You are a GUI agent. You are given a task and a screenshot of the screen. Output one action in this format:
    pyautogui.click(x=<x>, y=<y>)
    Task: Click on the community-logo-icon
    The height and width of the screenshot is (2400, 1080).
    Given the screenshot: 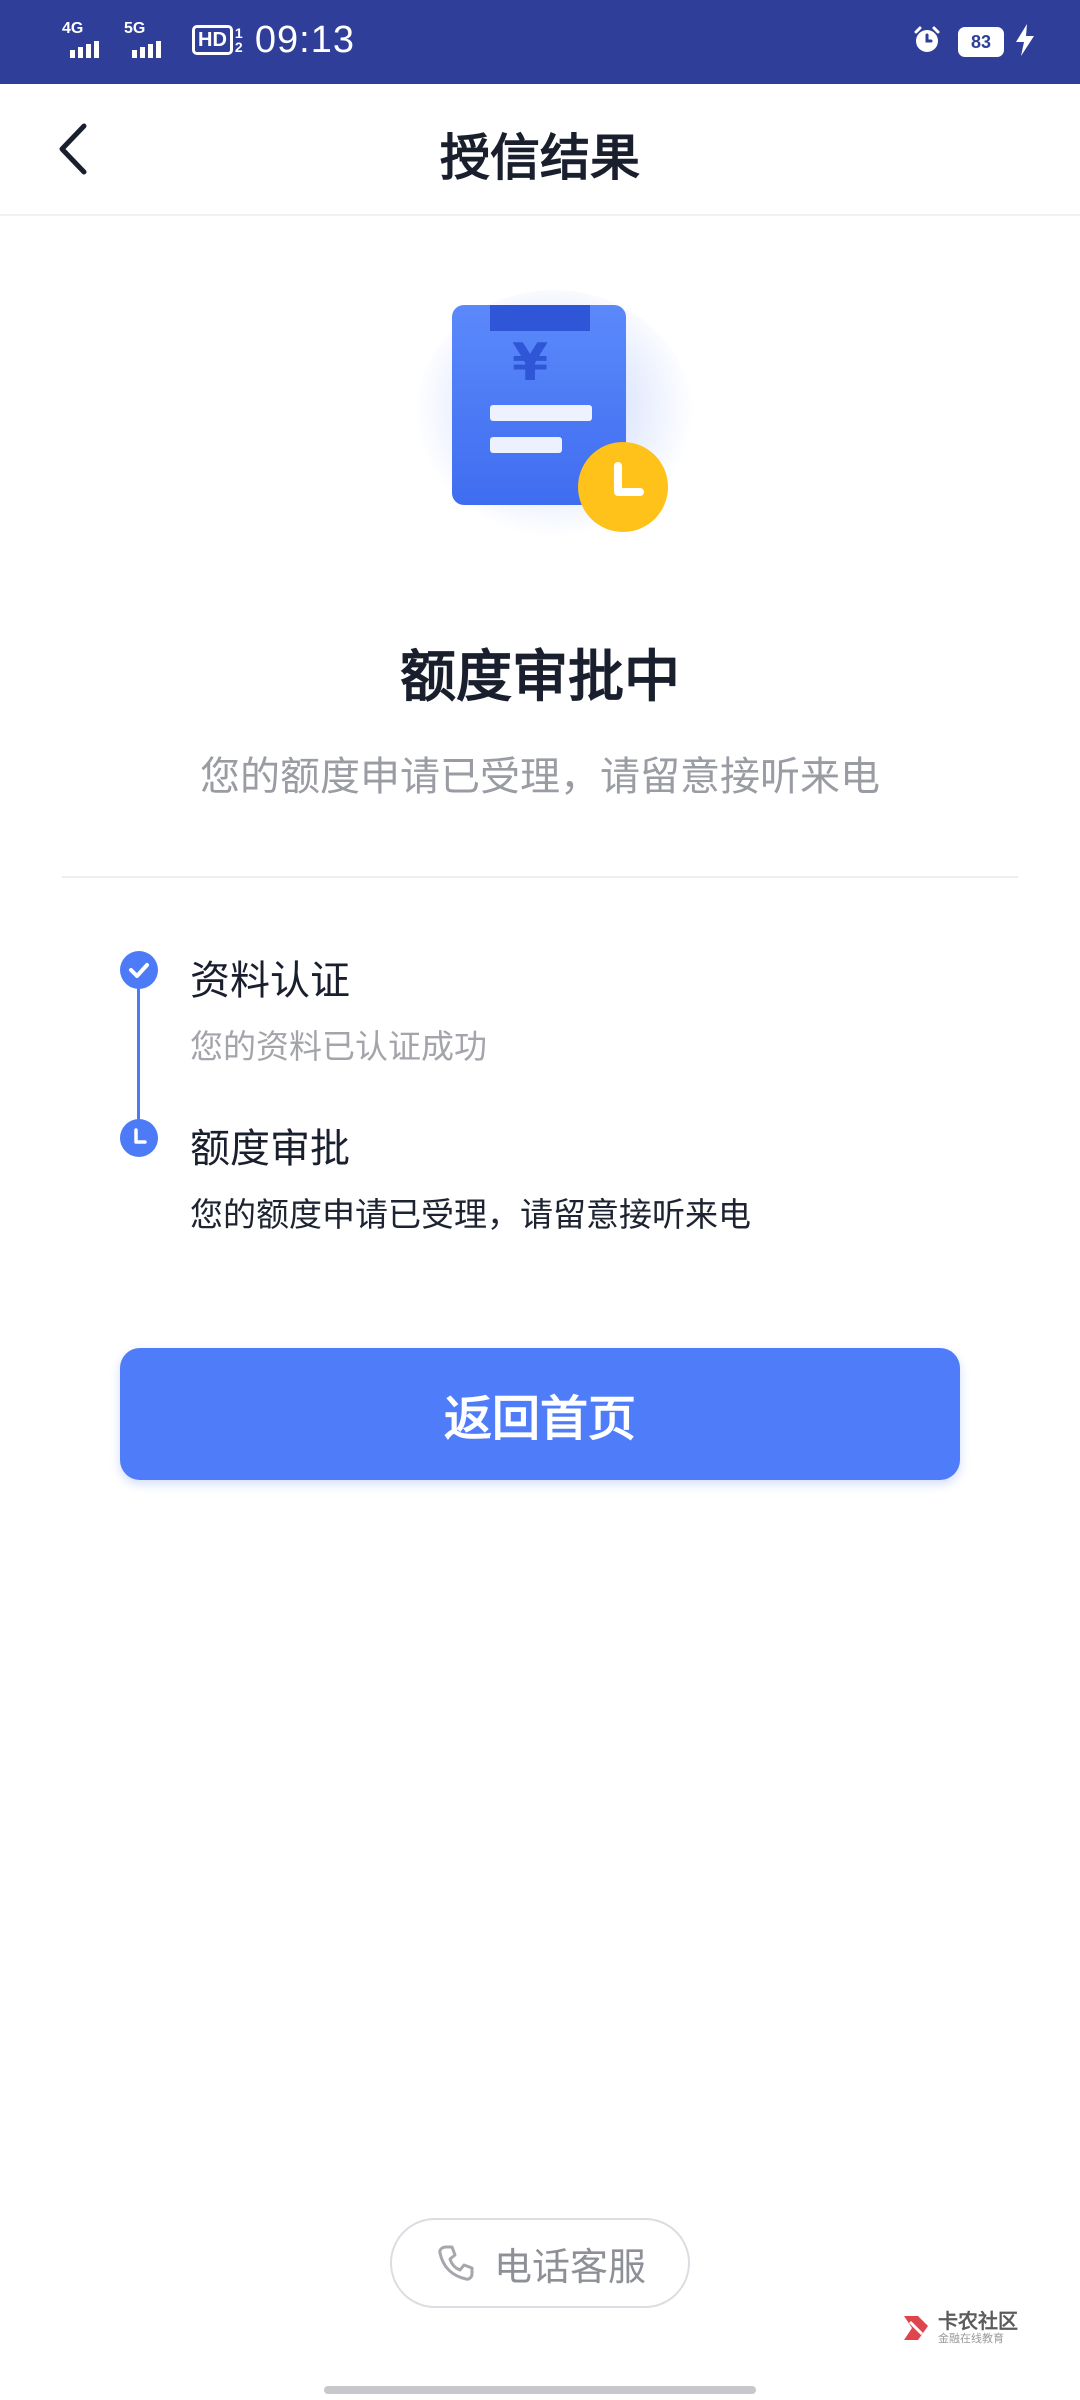 What is the action you would take?
    pyautogui.click(x=916, y=2328)
    